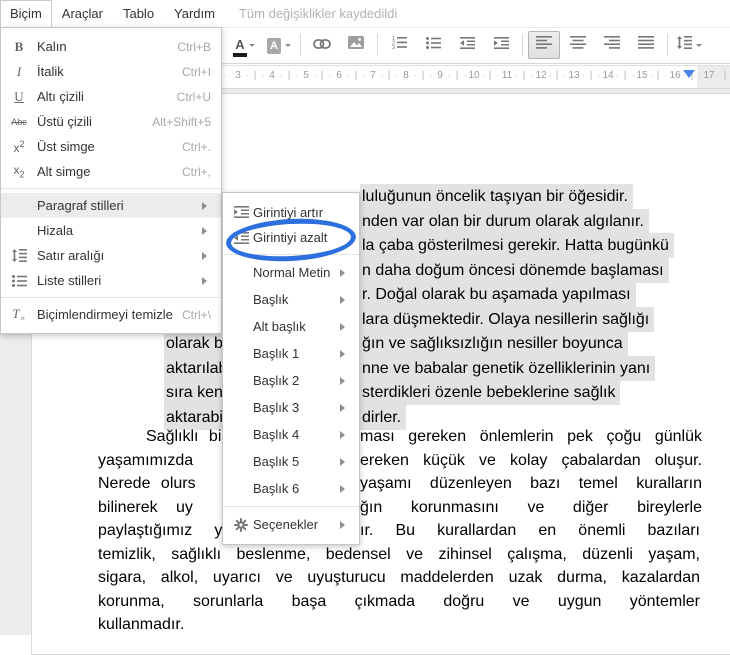 This screenshot has width=730, height=655. What do you see at coordinates (433, 45) in the screenshot?
I see `bullet-list-button` at bounding box center [433, 45].